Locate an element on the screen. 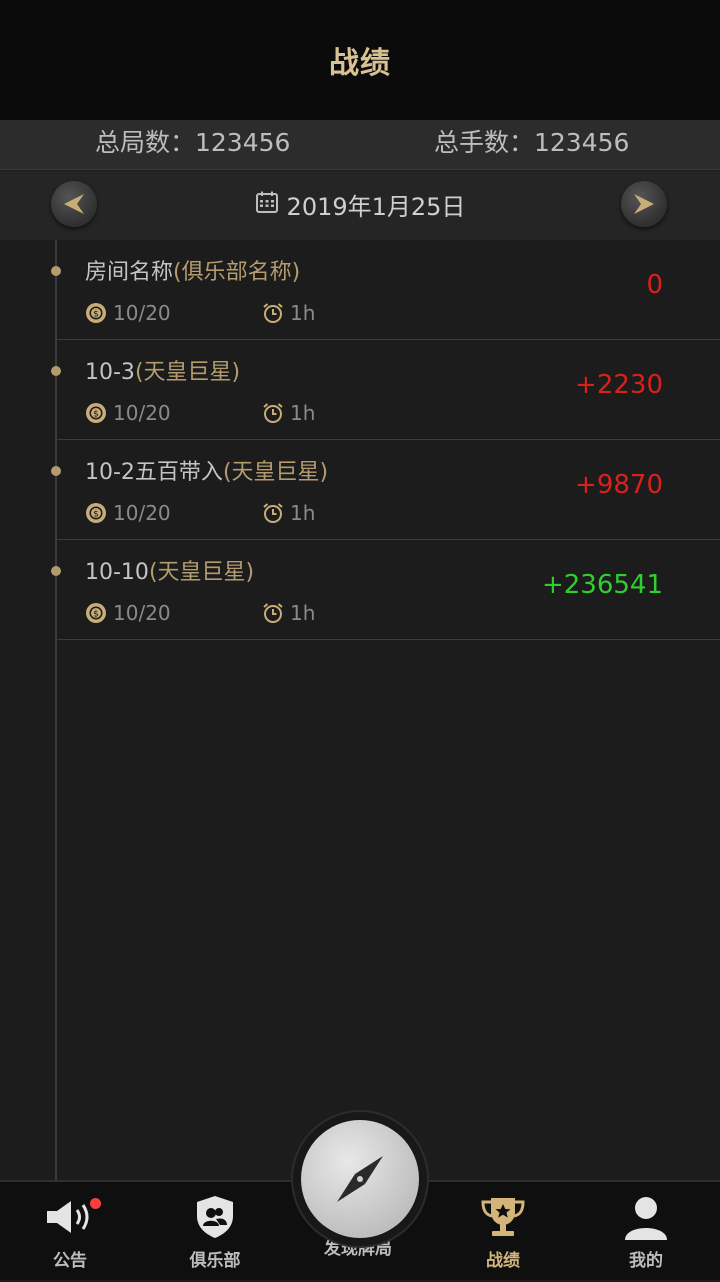  club-name: (俱乐部名称) is located at coordinates (237, 272).